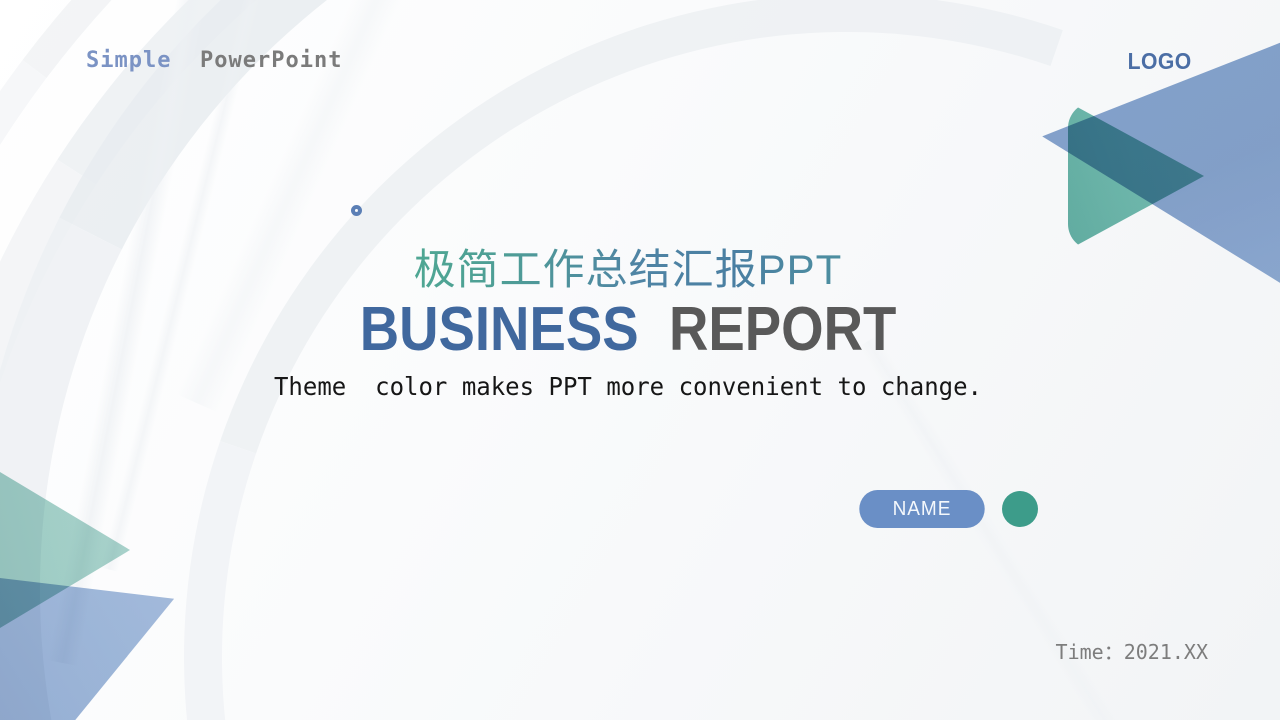 Image resolution: width=1280 pixels, height=720 pixels. I want to click on logo-placeholder: LOGO, so click(1159, 61).